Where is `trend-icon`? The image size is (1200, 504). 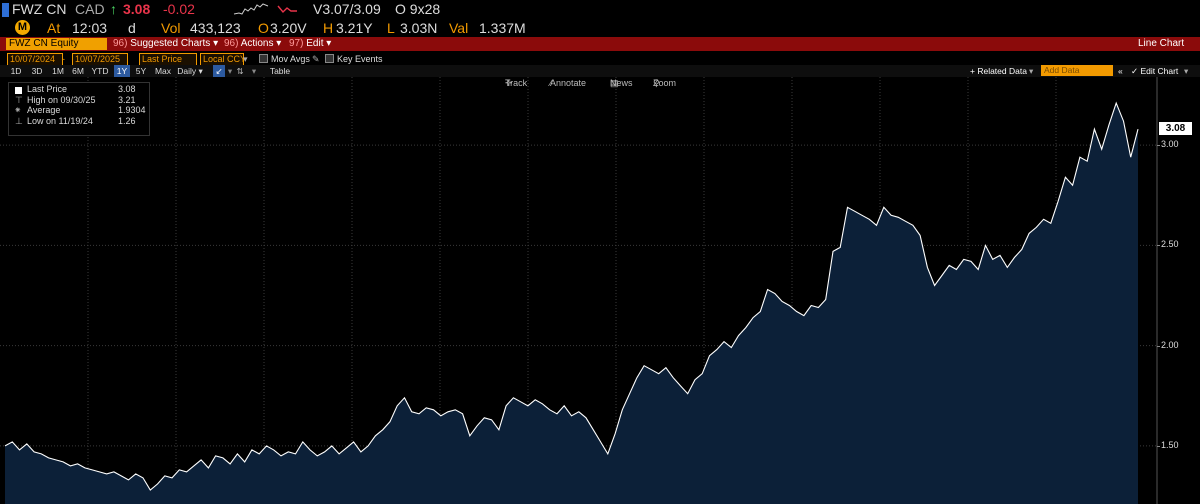 trend-icon is located at coordinates (287, 9).